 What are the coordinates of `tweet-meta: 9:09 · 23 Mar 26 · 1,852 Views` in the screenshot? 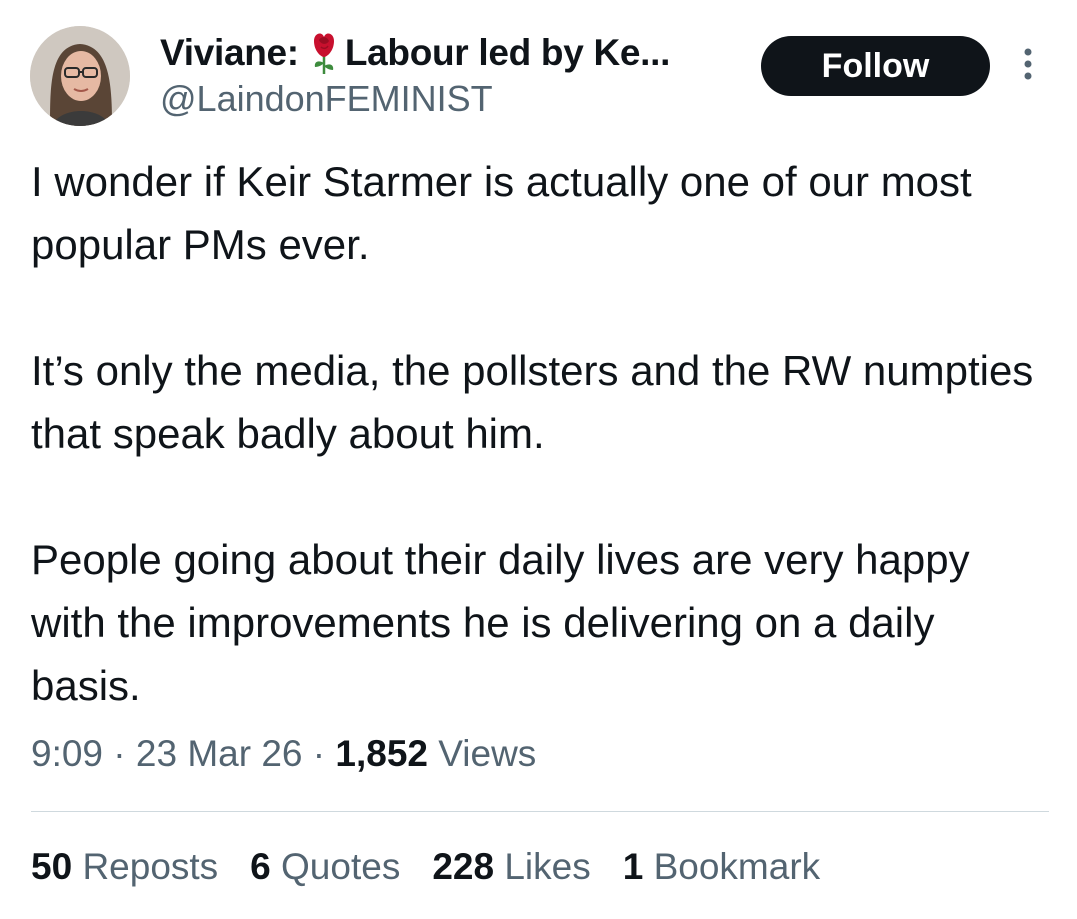 It's located at (283, 754).